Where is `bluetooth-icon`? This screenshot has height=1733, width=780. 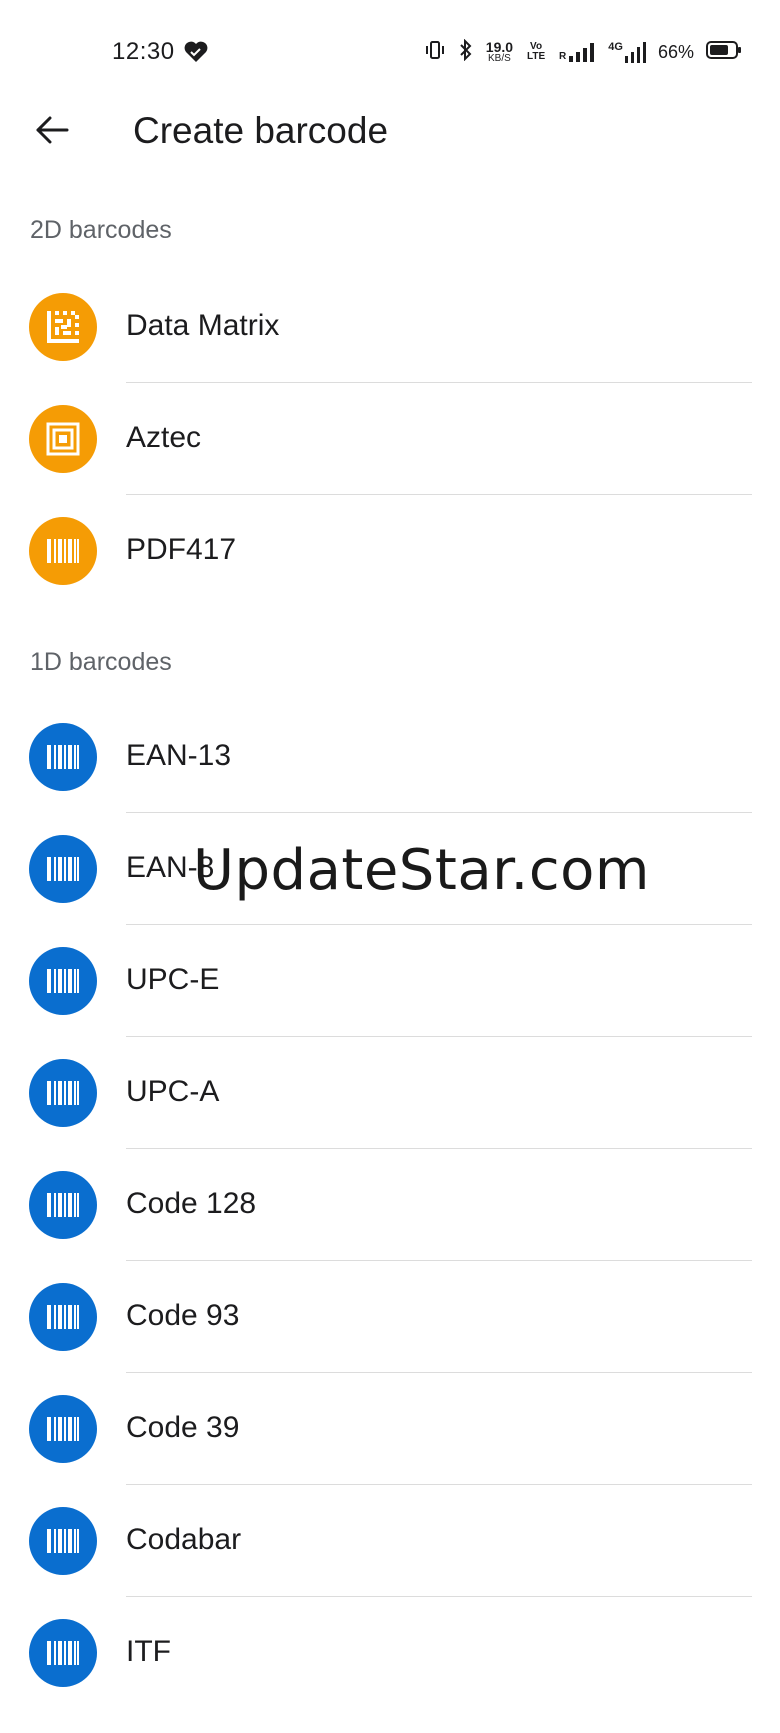
bluetooth-icon is located at coordinates (466, 52).